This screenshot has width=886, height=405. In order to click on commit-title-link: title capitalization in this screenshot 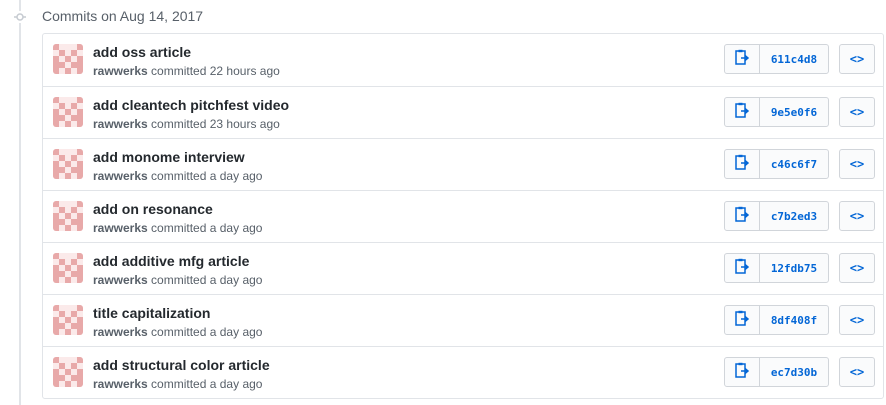, I will do `click(151, 313)`.